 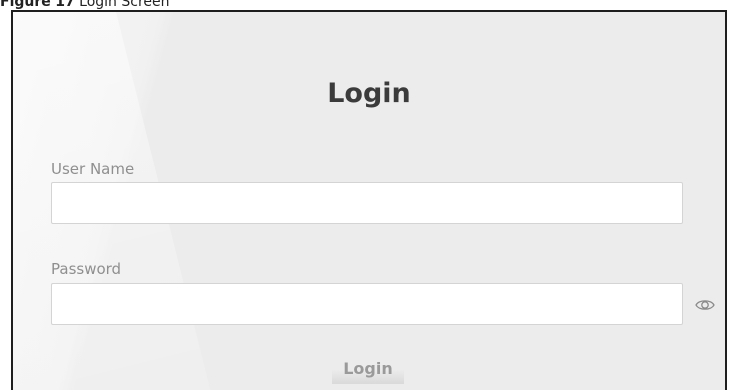 I want to click on figure-title: Login Screen, so click(x=124, y=5).